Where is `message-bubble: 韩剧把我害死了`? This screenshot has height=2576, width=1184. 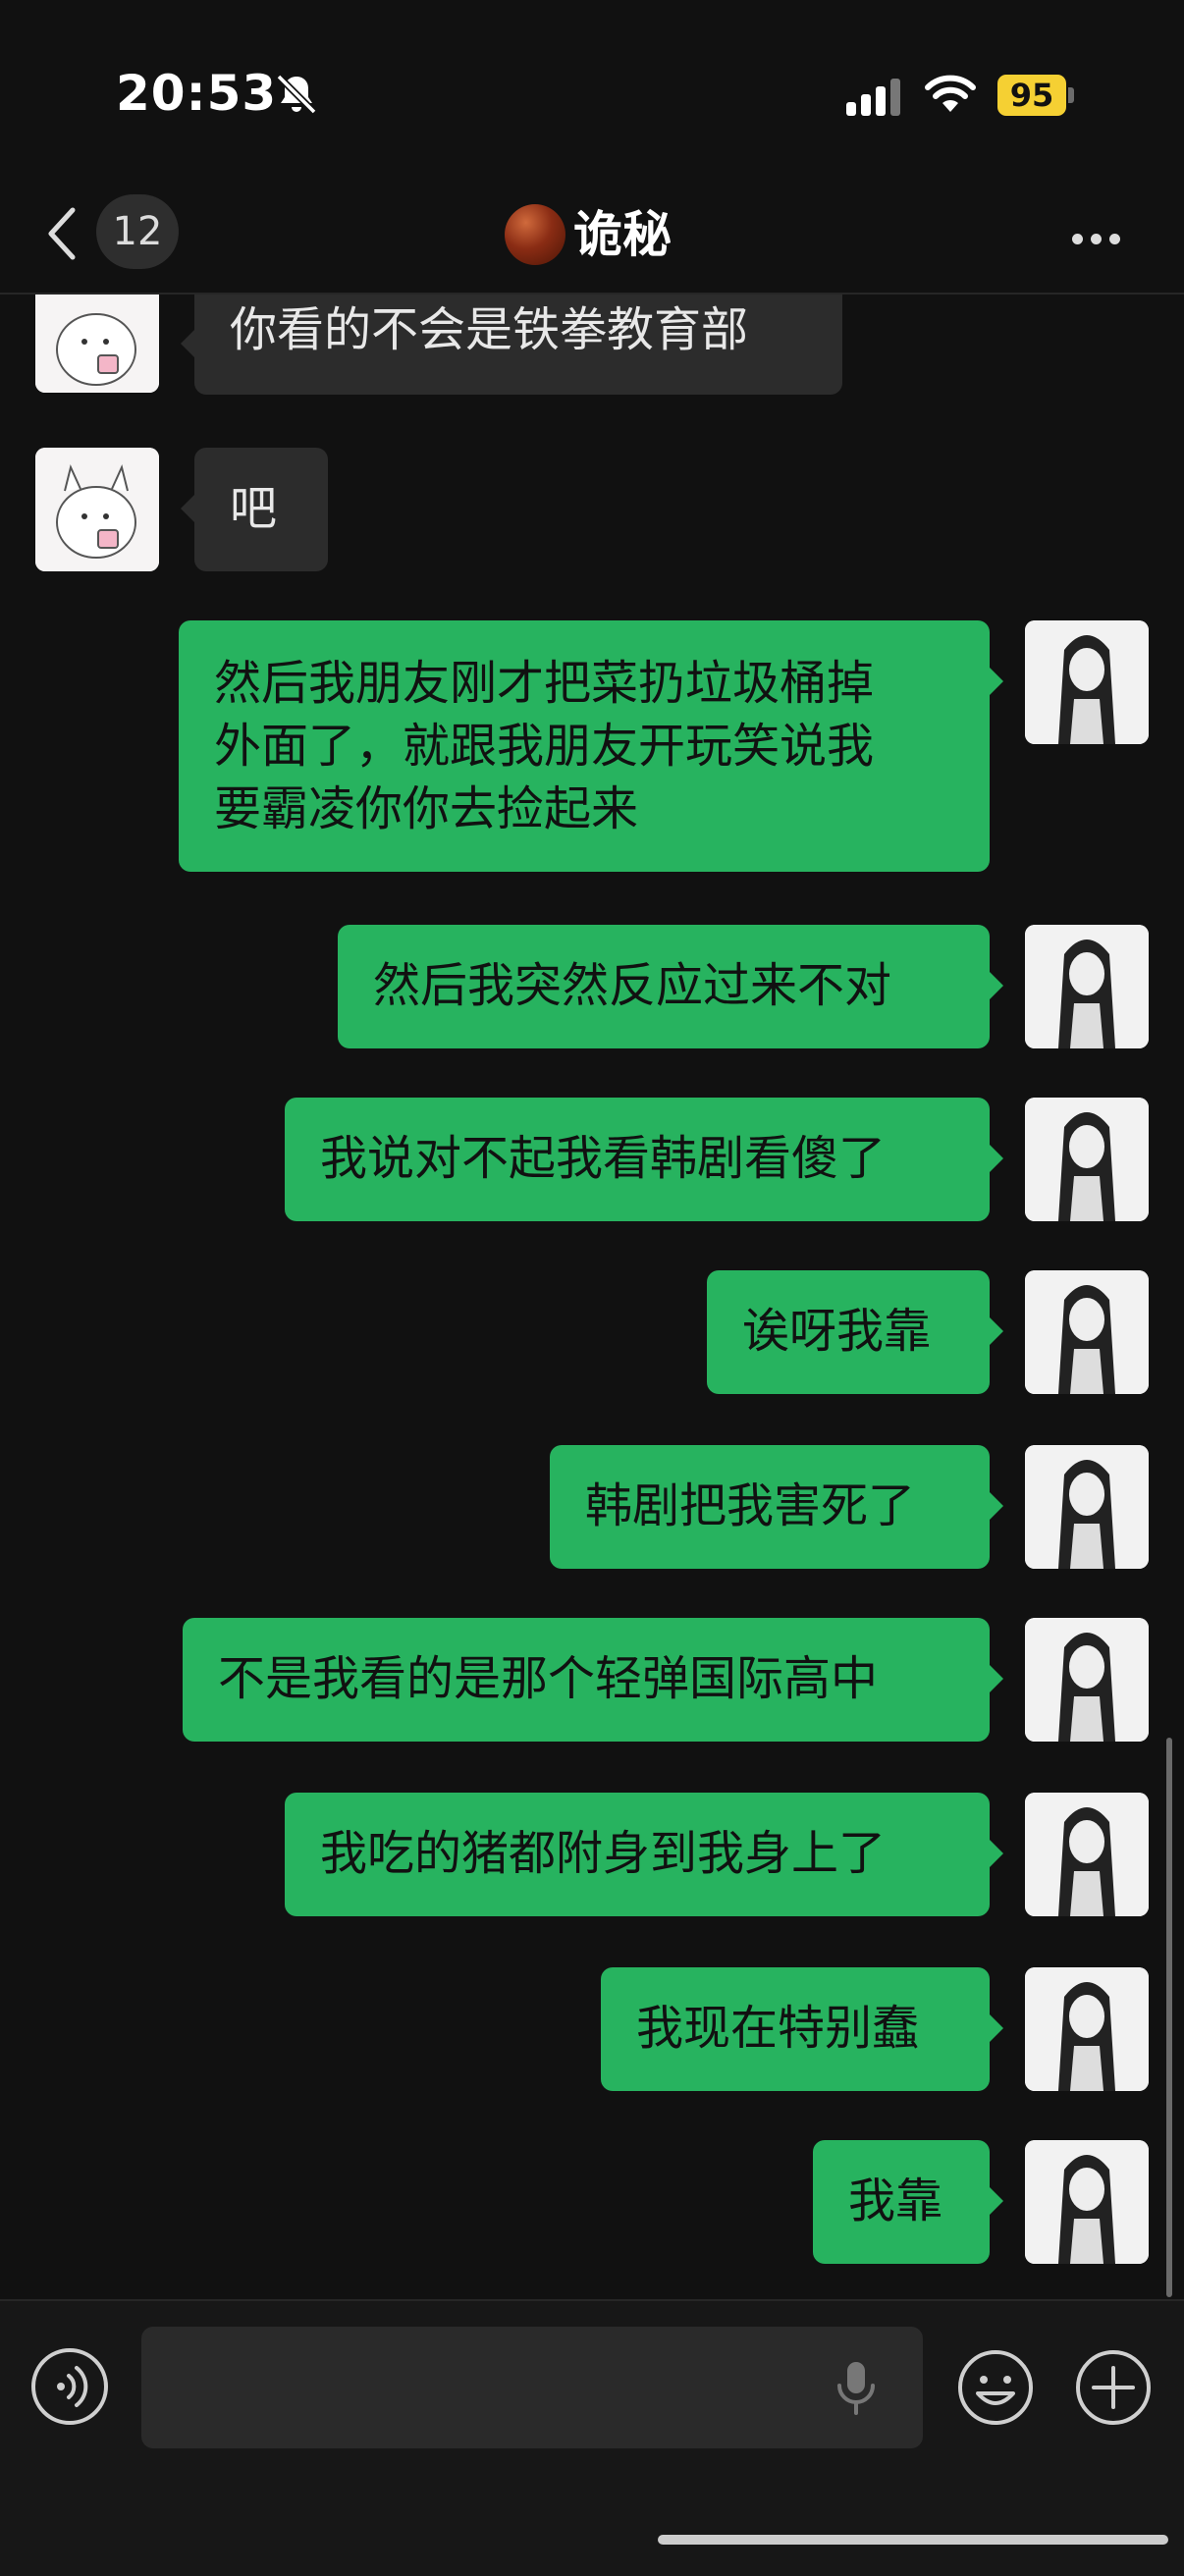
message-bubble: 韩剧把我害死了 is located at coordinates (770, 1507).